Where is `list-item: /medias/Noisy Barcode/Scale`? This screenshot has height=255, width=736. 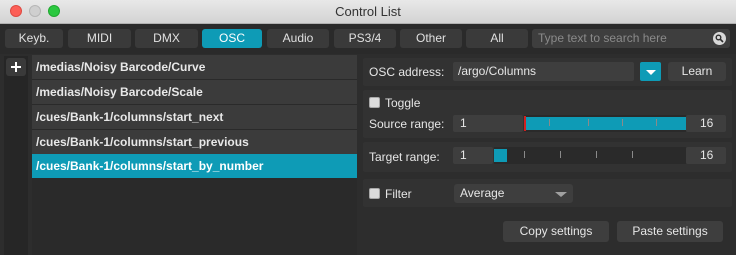 list-item: /medias/Noisy Barcode/Scale is located at coordinates (194, 92).